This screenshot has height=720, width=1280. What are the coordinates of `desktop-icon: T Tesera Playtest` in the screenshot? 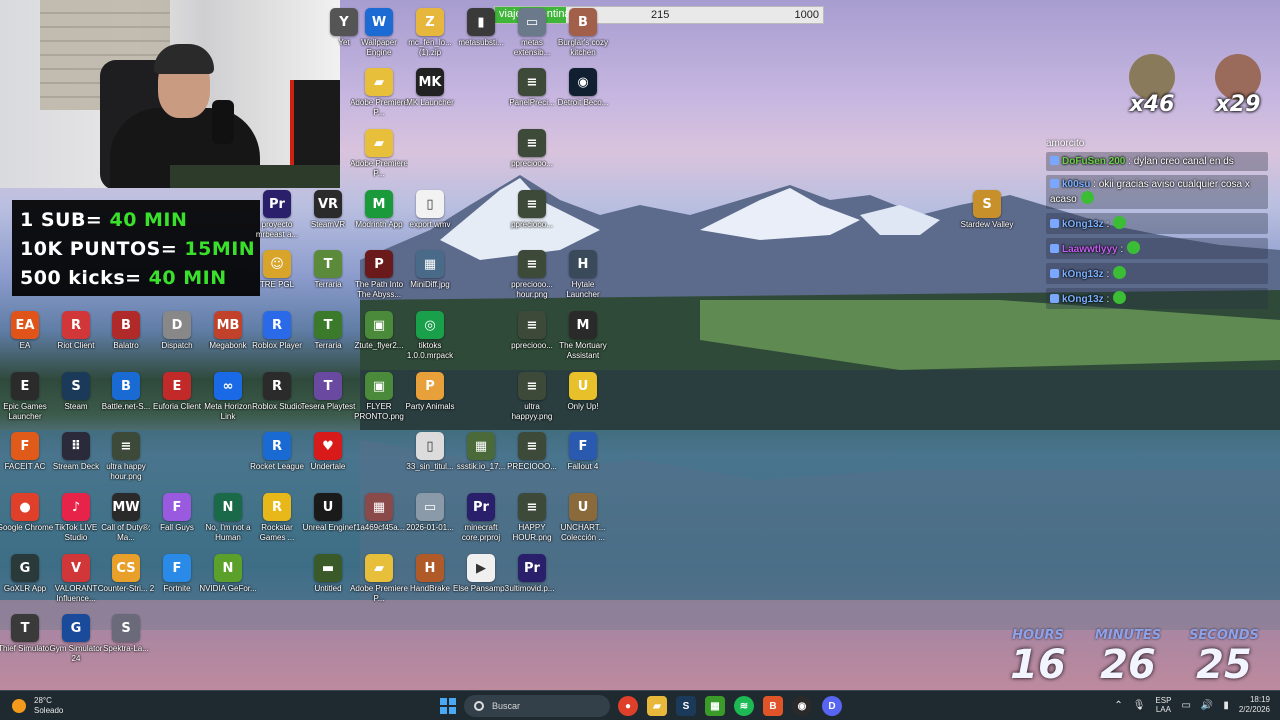 It's located at (328, 392).